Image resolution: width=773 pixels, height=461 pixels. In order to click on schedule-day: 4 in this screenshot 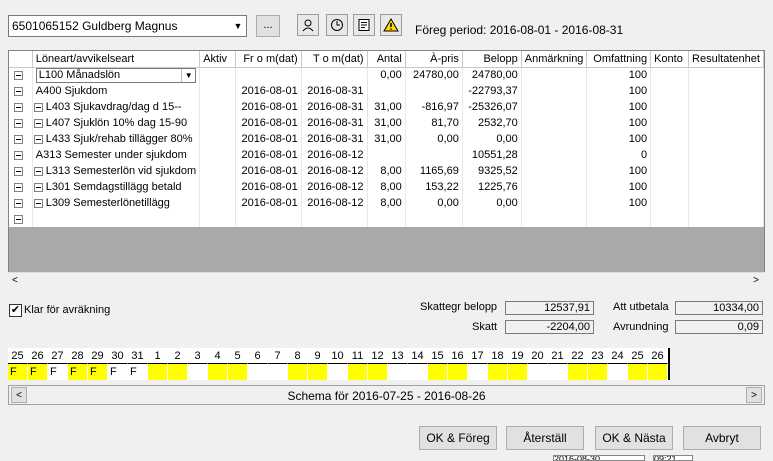, I will do `click(218, 356)`.